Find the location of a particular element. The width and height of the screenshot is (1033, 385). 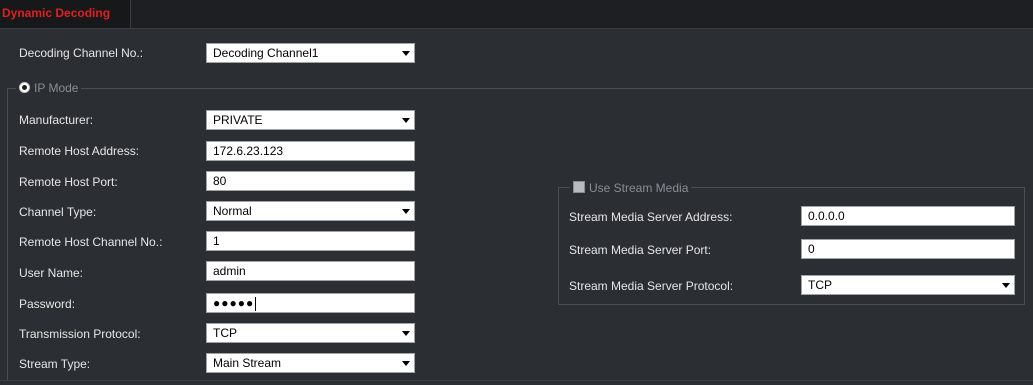

remote-host-address-label: Remote Host Address: is located at coordinates (79, 151).